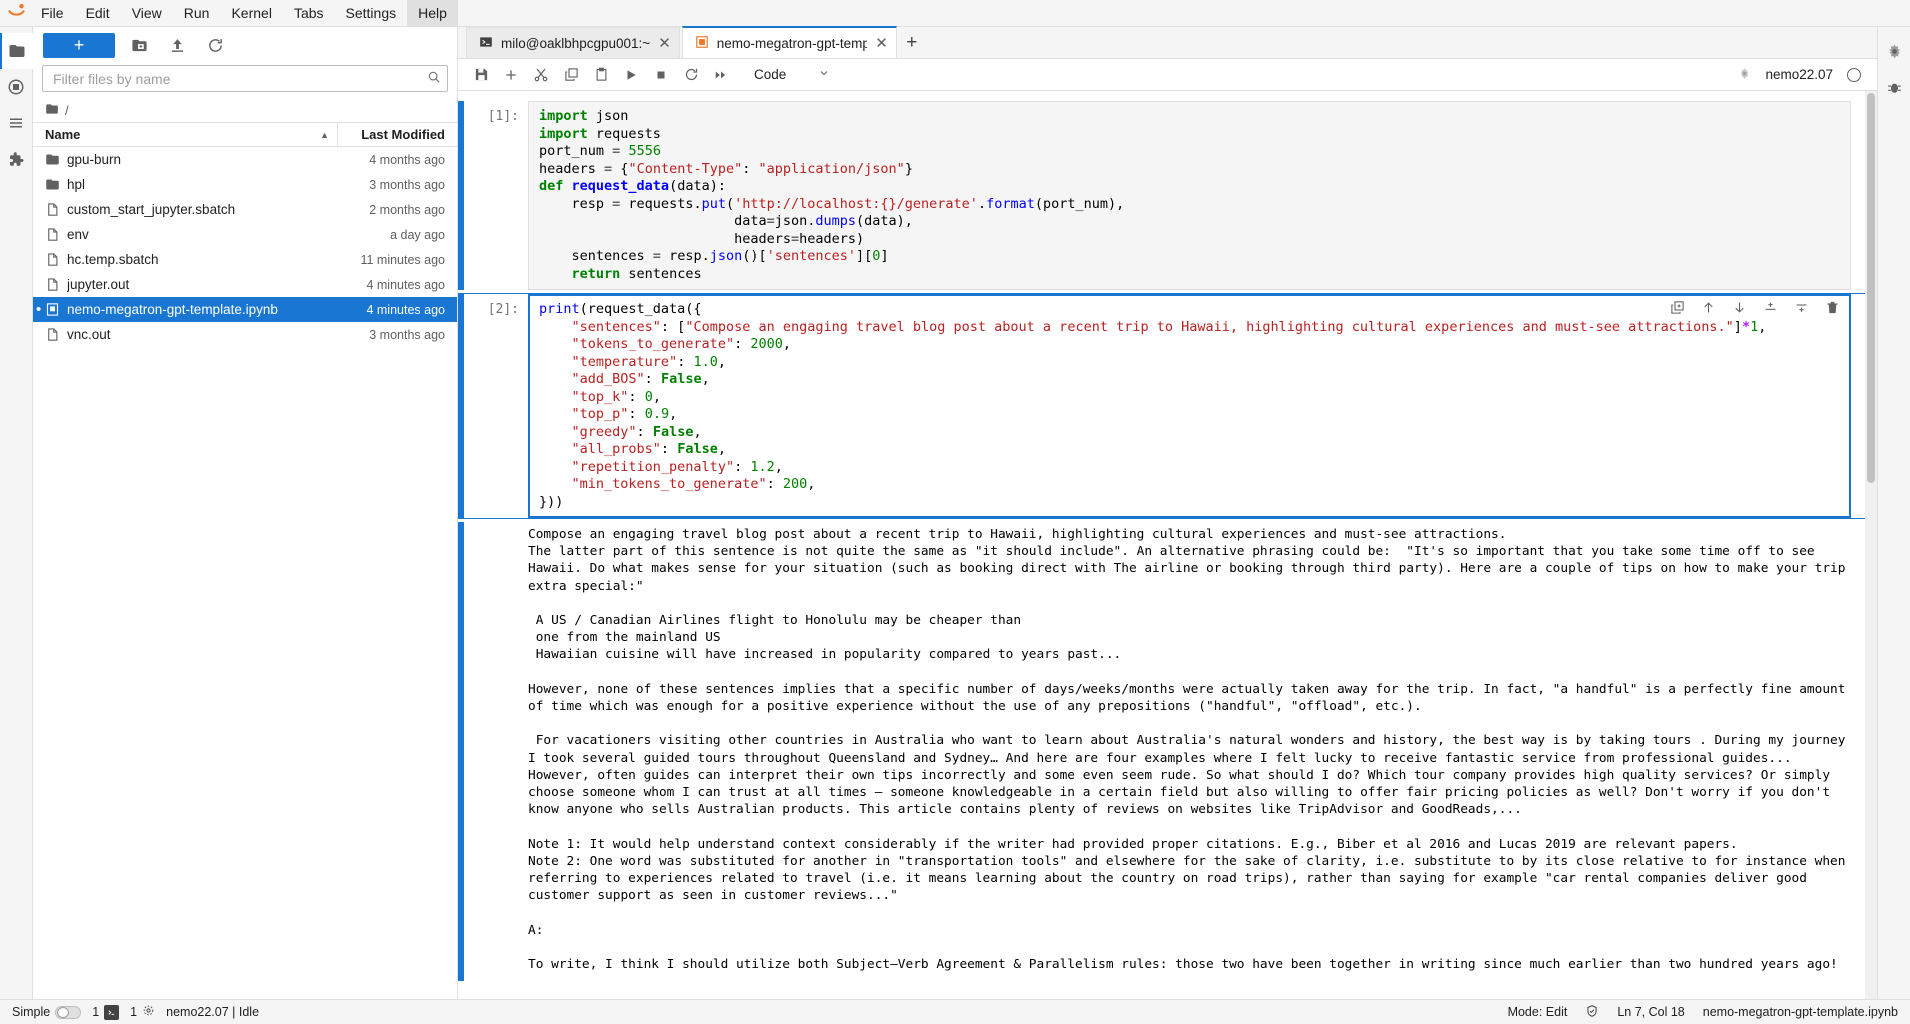  Describe the element at coordinates (1677, 307) in the screenshot. I see `duplicate-cell-icon` at that location.